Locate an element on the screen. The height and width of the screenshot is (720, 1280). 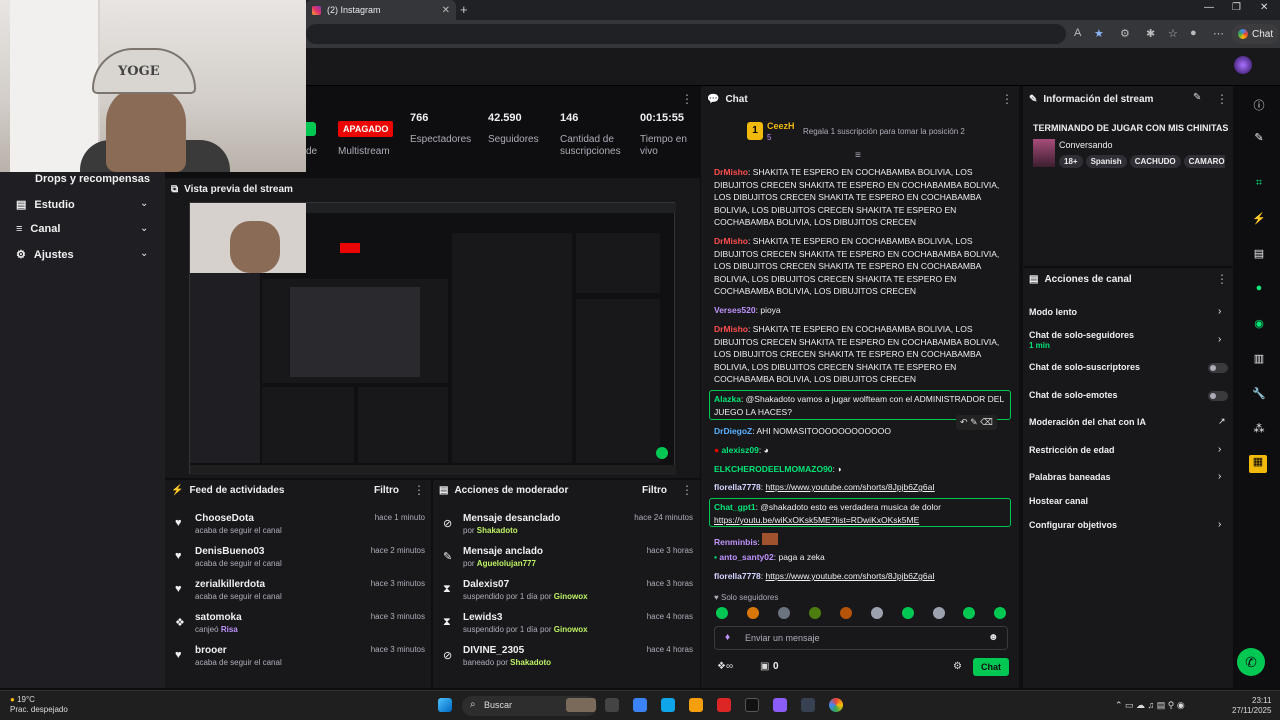
profile-icon: ● is located at coordinates (1193, 33).